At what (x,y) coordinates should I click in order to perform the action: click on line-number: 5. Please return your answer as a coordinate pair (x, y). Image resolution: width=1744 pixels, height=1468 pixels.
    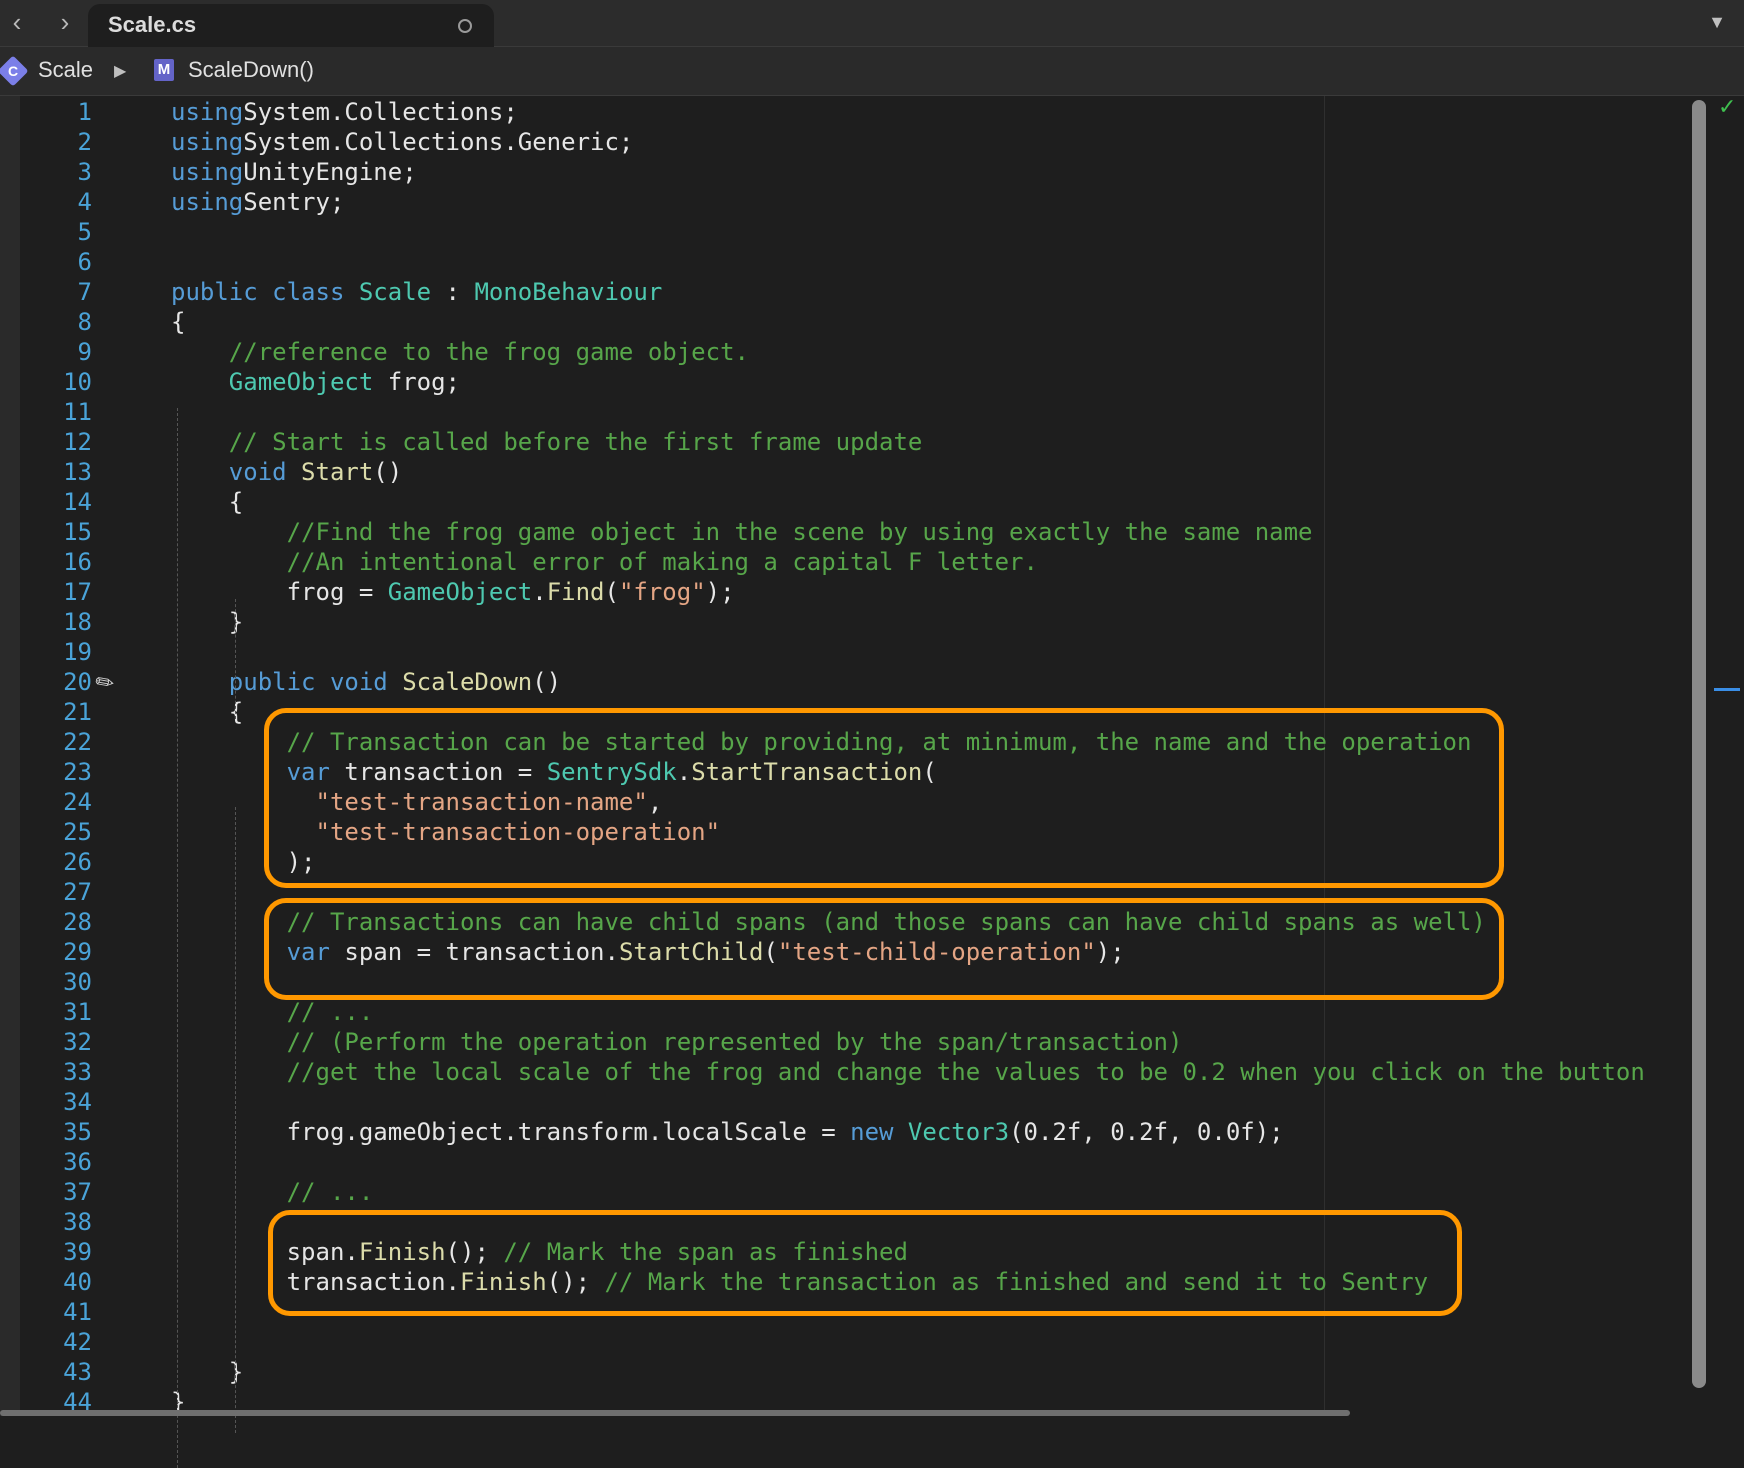
    Looking at the image, I should click on (66, 232).